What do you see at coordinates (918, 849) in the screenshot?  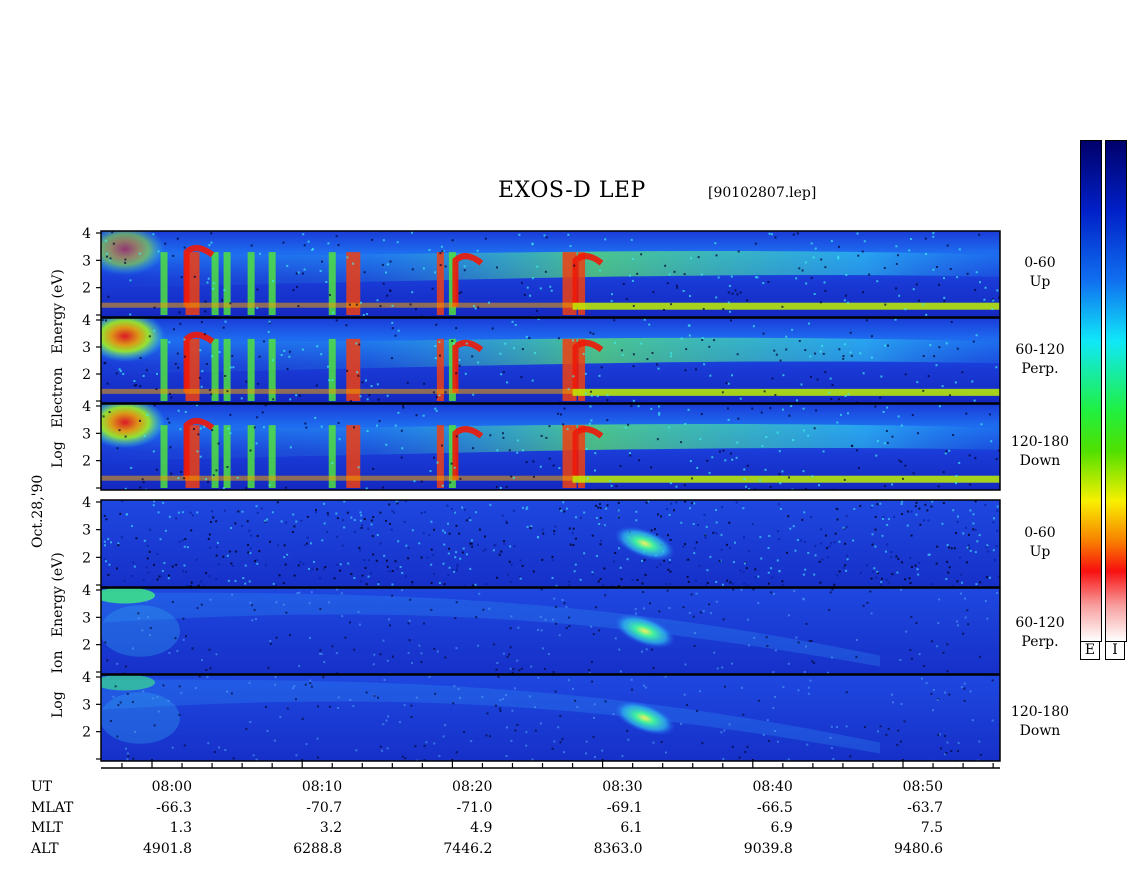 I see `ephemeris-value: 9480.6` at bounding box center [918, 849].